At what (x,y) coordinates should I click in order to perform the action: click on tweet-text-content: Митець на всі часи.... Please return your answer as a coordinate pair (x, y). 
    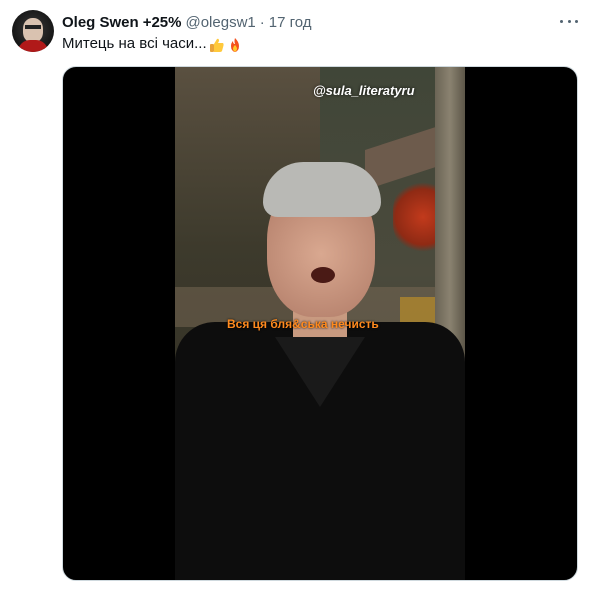
    Looking at the image, I should click on (134, 43).